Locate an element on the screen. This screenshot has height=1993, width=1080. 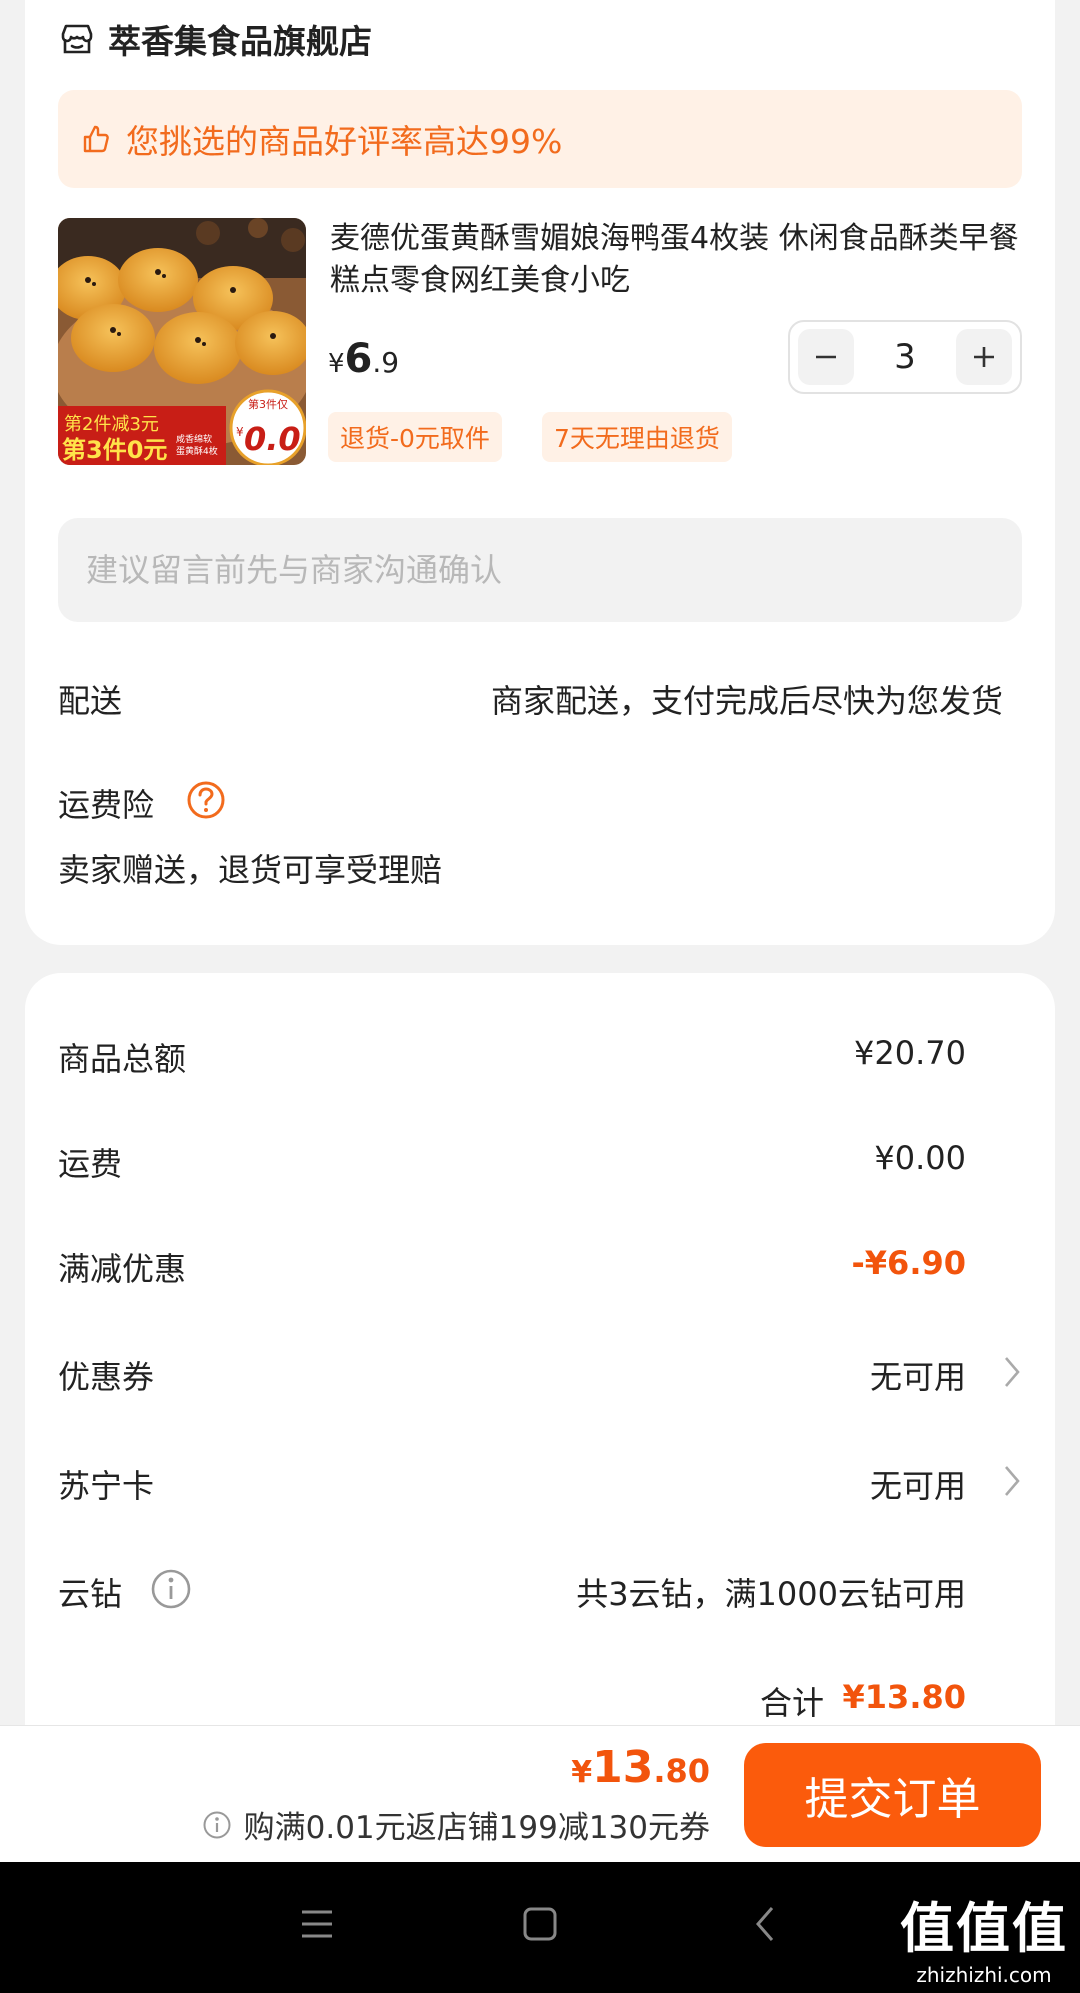
tag-7day-return: 7天无理由退货 is located at coordinates (637, 437).